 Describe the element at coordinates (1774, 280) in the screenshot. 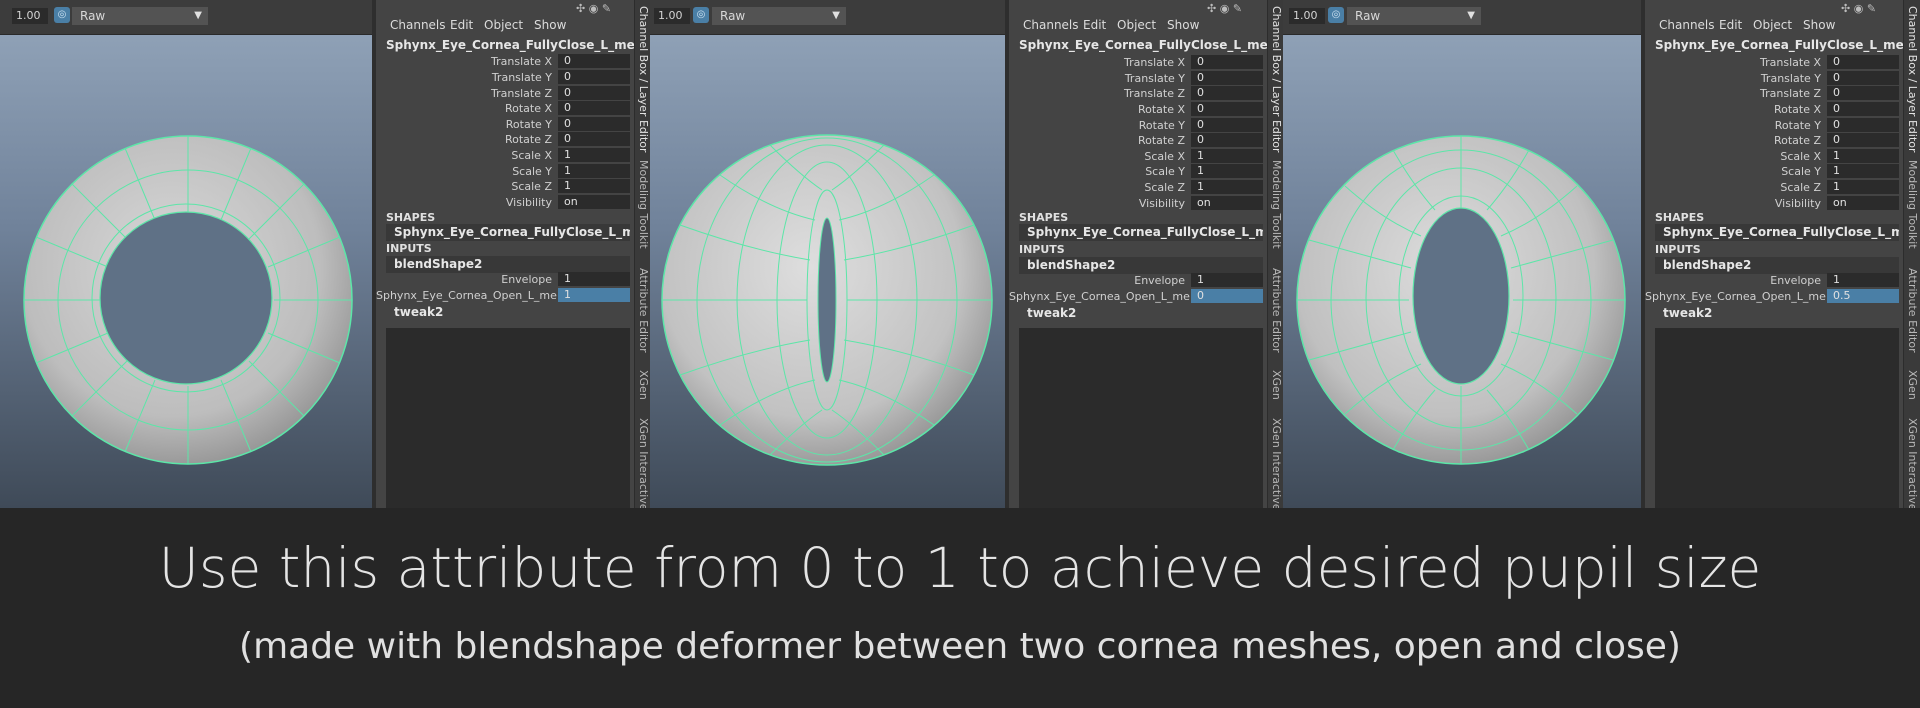

I see `envelope-row: Envelope 1` at that location.